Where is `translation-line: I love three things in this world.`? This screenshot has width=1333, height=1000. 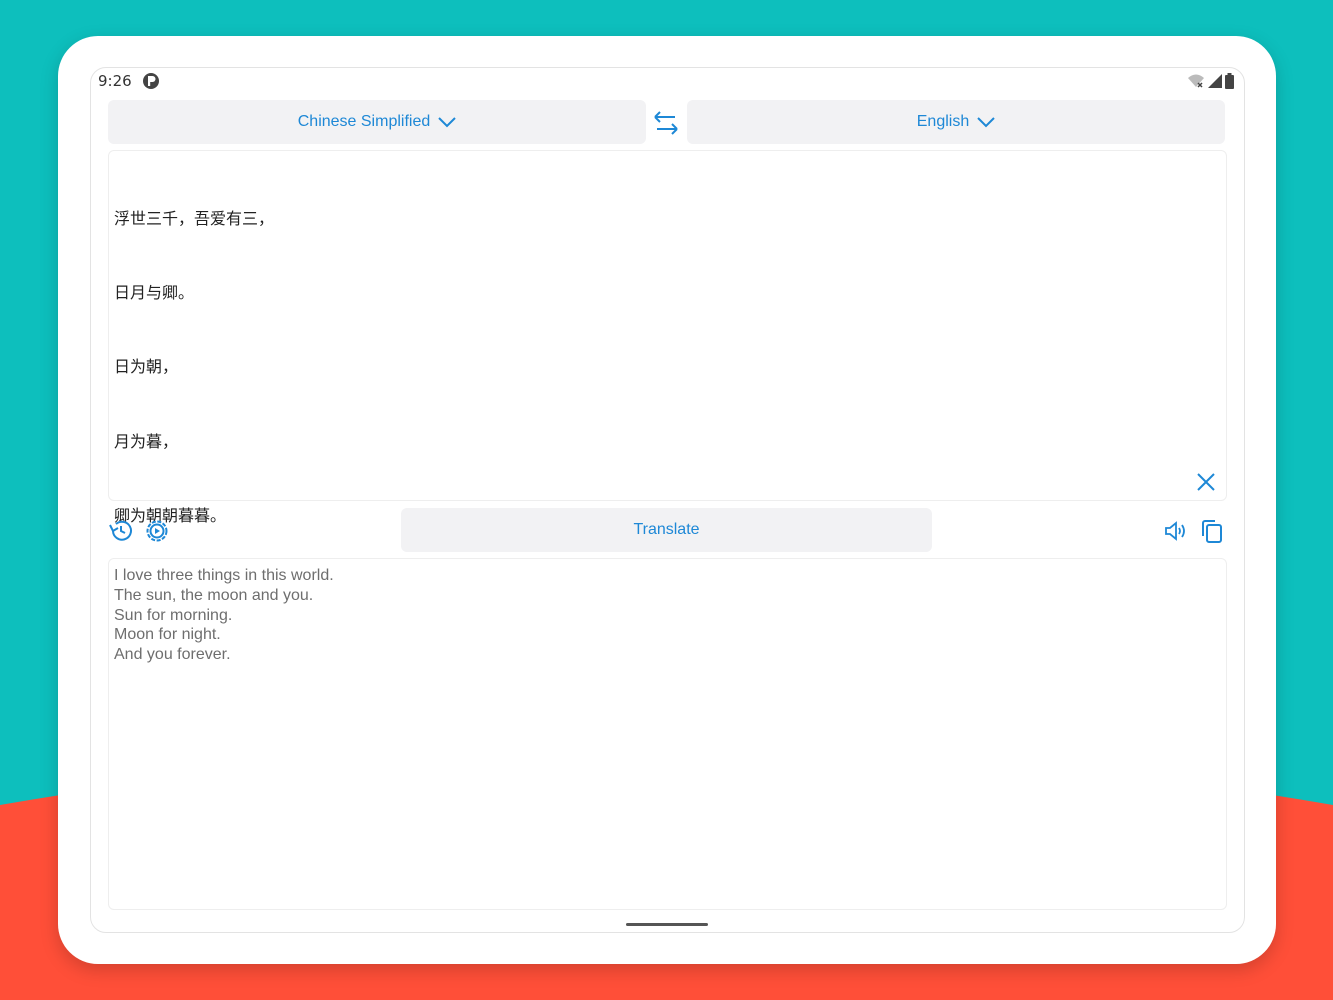 translation-line: I love three things in this world. is located at coordinates (224, 575).